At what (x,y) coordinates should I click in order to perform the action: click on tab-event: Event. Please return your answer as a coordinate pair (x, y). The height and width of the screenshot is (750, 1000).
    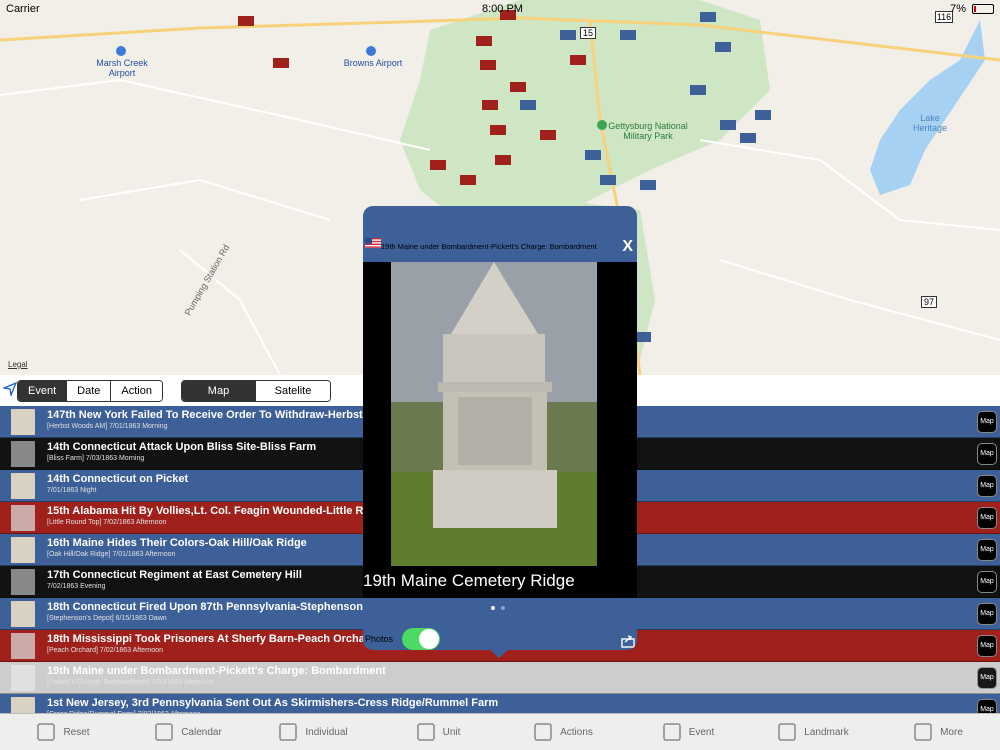
    Looking at the image, I should click on (687, 732).